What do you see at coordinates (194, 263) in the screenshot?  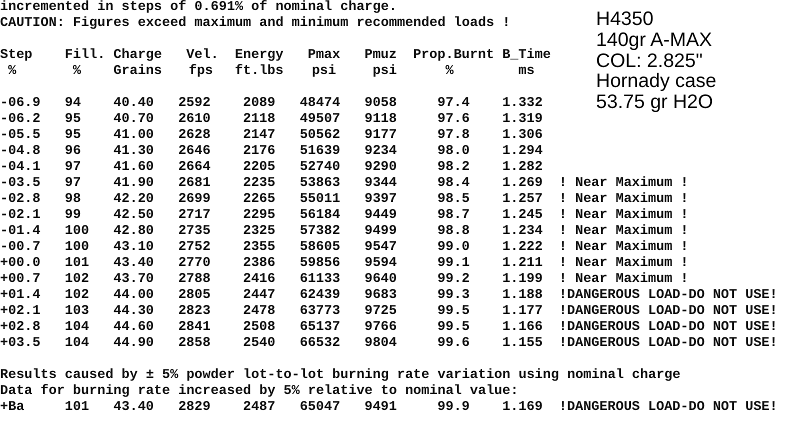 I see `table-cell: 2770` at bounding box center [194, 263].